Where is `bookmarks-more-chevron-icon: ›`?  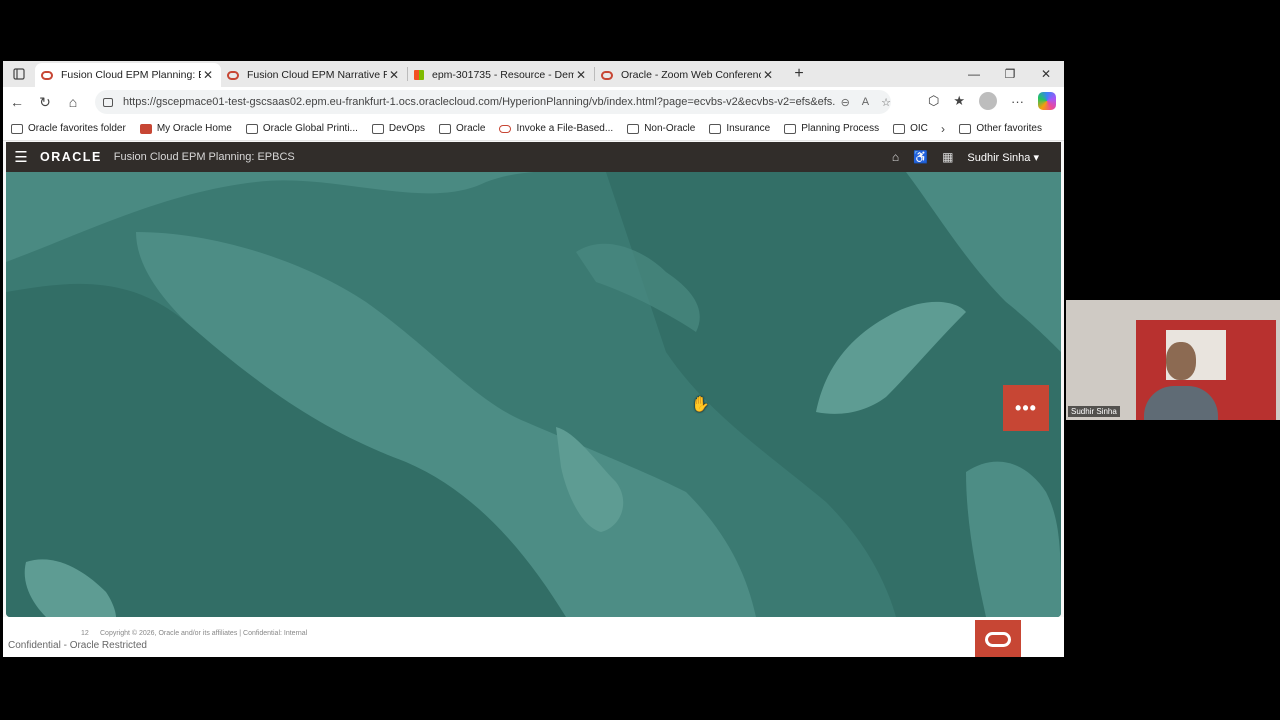
bookmarks-more-chevron-icon: › is located at coordinates (943, 129).